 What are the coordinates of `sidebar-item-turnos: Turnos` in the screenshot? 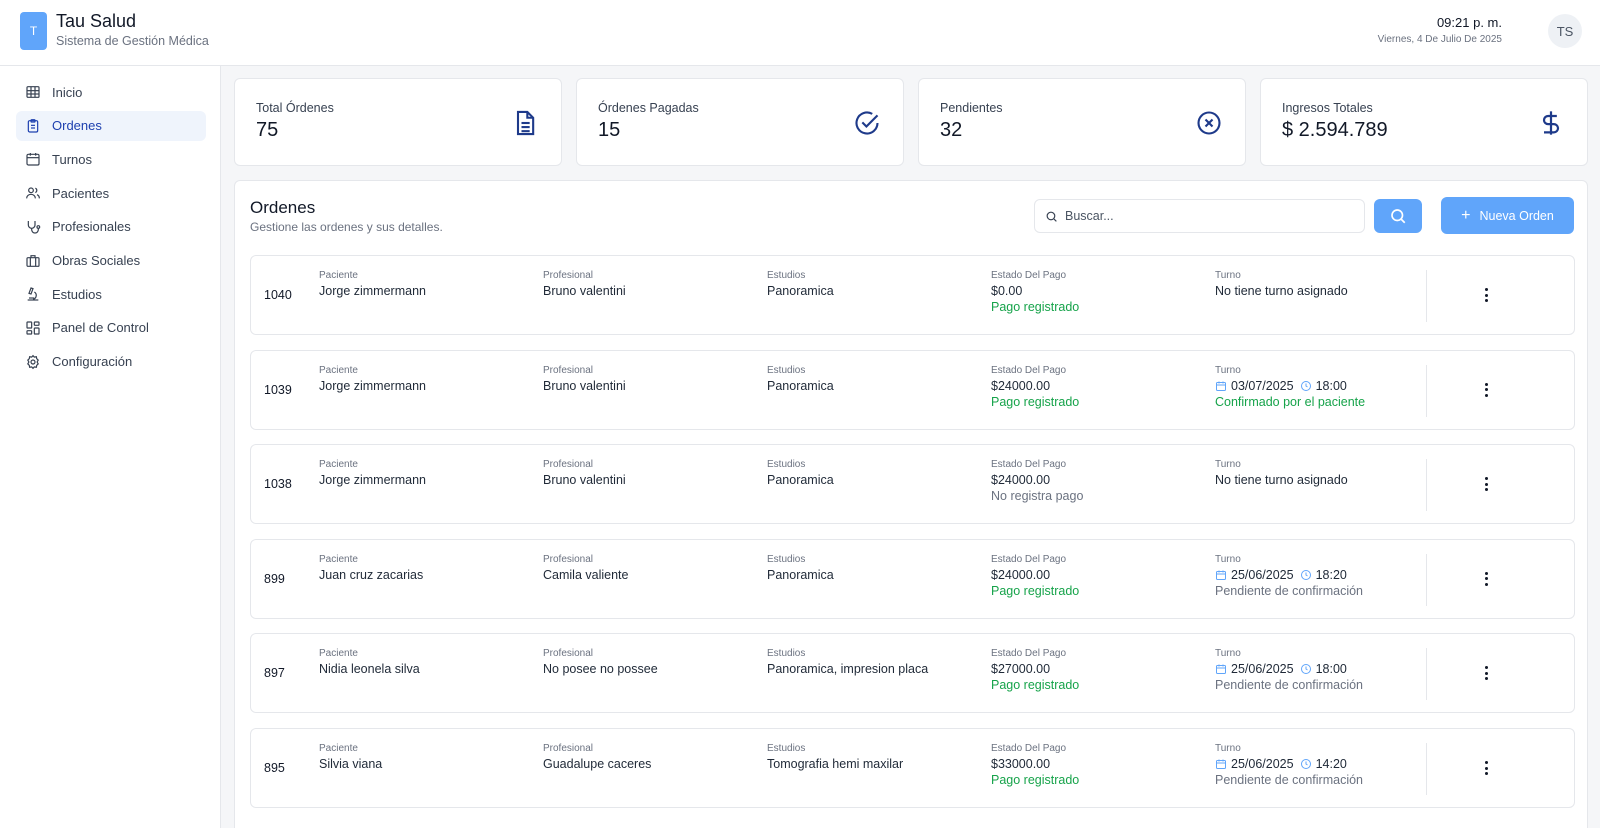 It's located at (111, 159).